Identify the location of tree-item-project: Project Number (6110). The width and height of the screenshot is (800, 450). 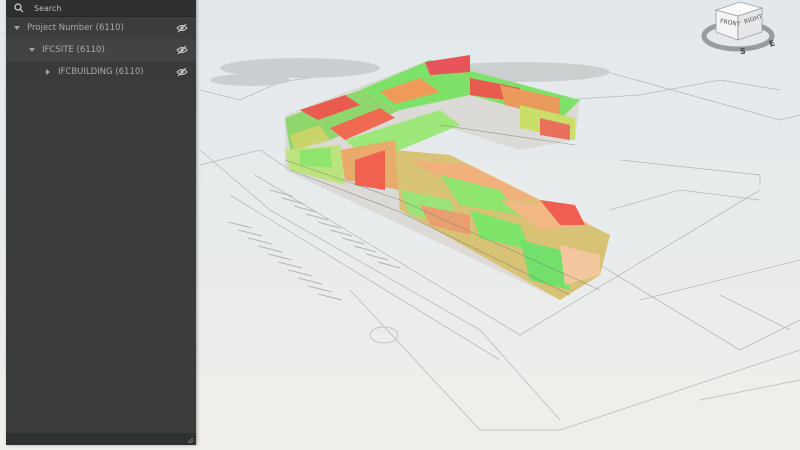
(101, 28).